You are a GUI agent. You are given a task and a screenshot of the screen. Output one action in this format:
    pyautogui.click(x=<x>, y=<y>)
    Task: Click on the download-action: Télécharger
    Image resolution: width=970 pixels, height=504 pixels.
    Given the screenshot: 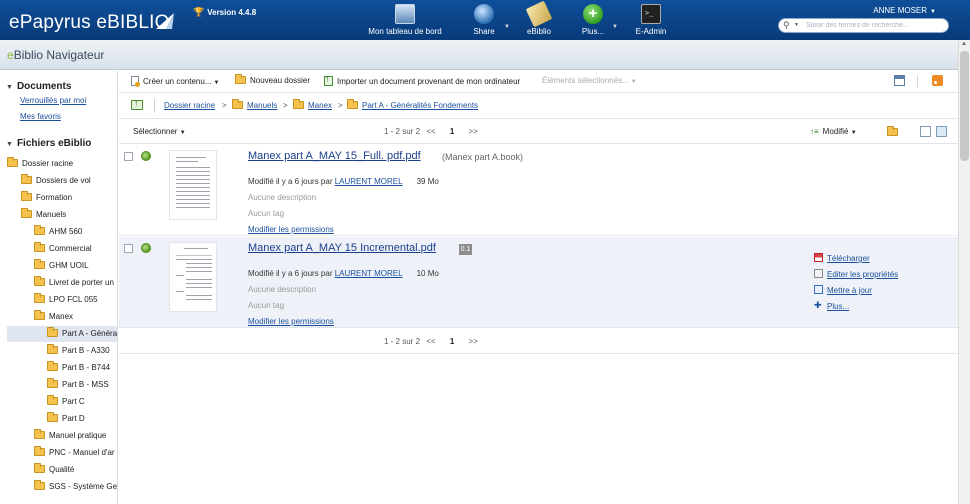 What is the action you would take?
    pyautogui.click(x=856, y=261)
    